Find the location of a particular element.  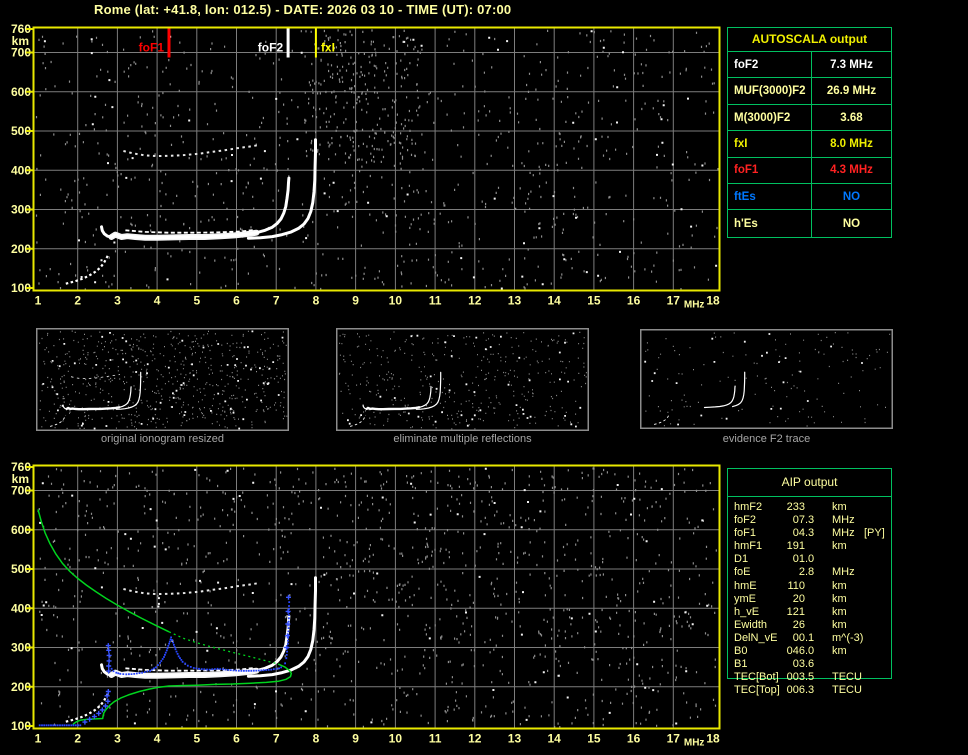

svg-text: 11 is located at coordinates (435, 739).